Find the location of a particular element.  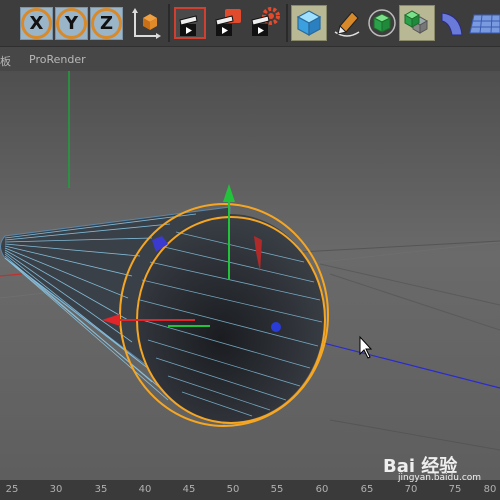

ruler-tick: 40 is located at coordinates (145, 489).